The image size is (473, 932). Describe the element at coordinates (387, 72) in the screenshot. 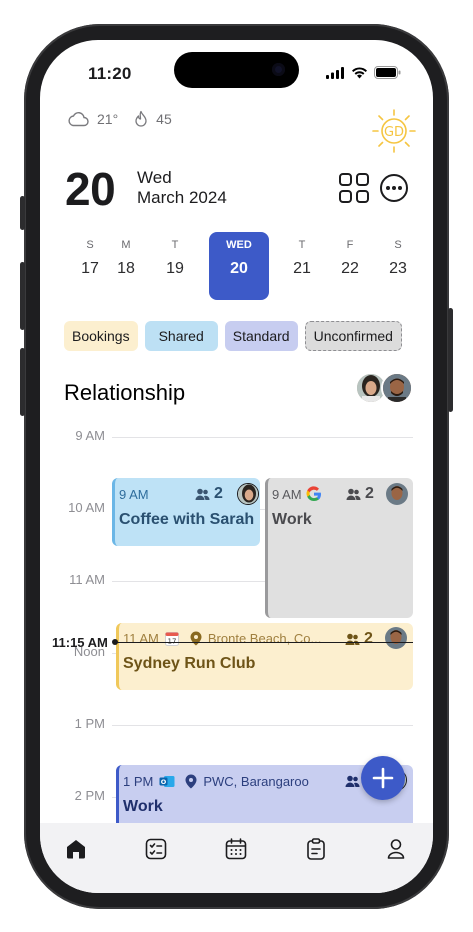

I see `battery-icon` at that location.